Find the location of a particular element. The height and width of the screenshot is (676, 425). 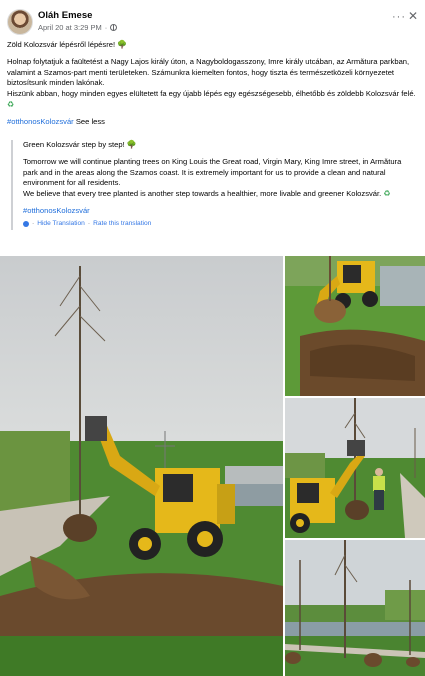

photo-middle-right-image is located at coordinates (355, 468).